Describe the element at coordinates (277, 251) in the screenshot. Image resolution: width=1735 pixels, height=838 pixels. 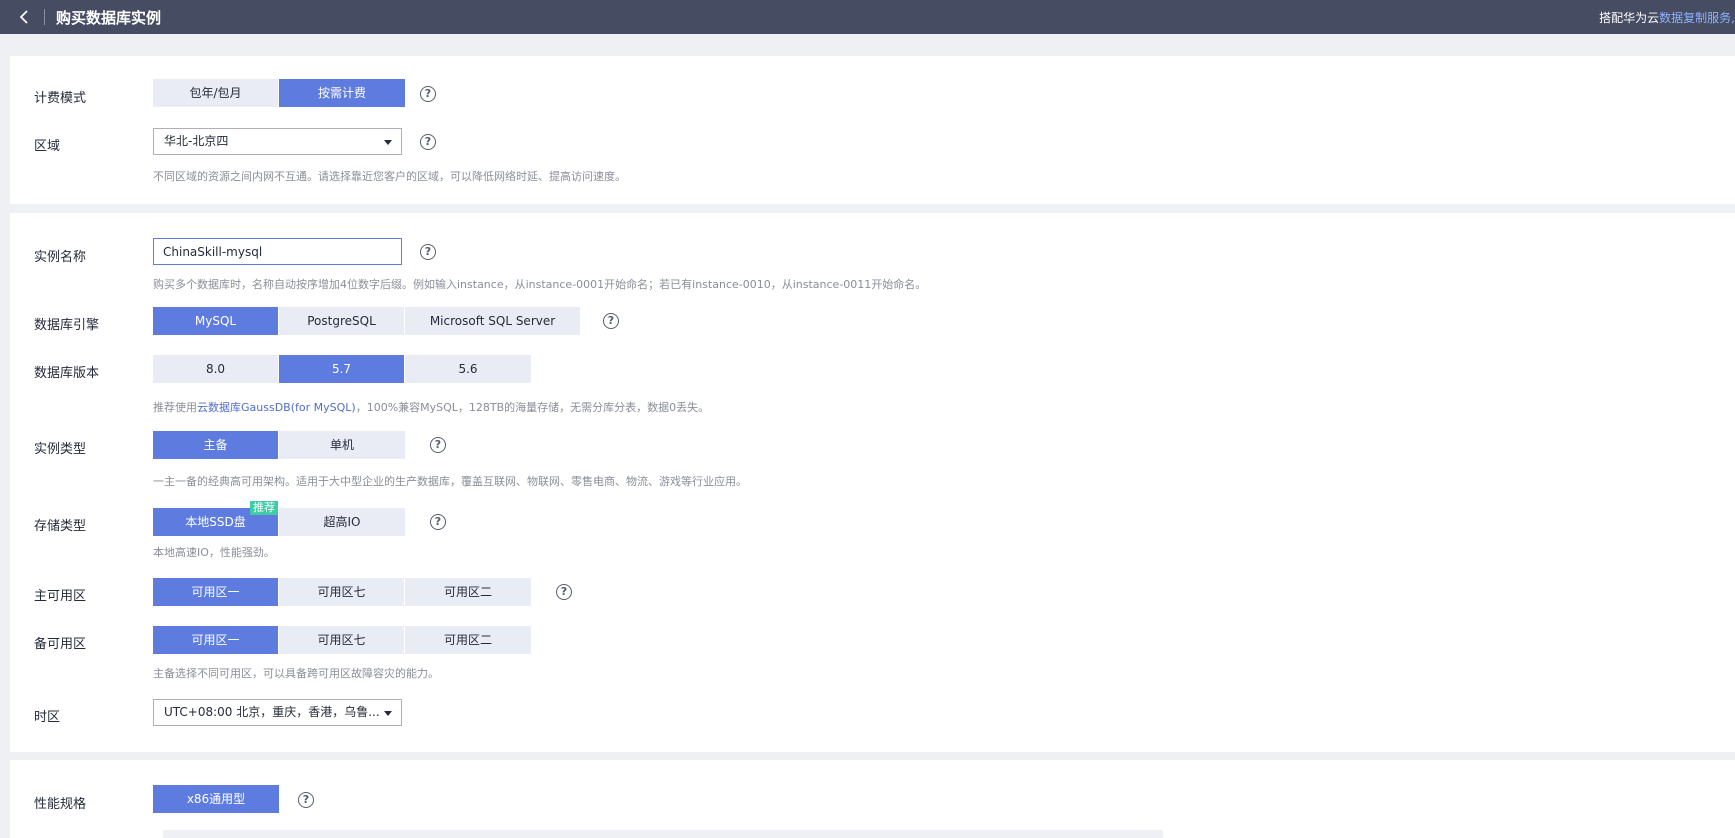
I see `instance-name-input` at that location.